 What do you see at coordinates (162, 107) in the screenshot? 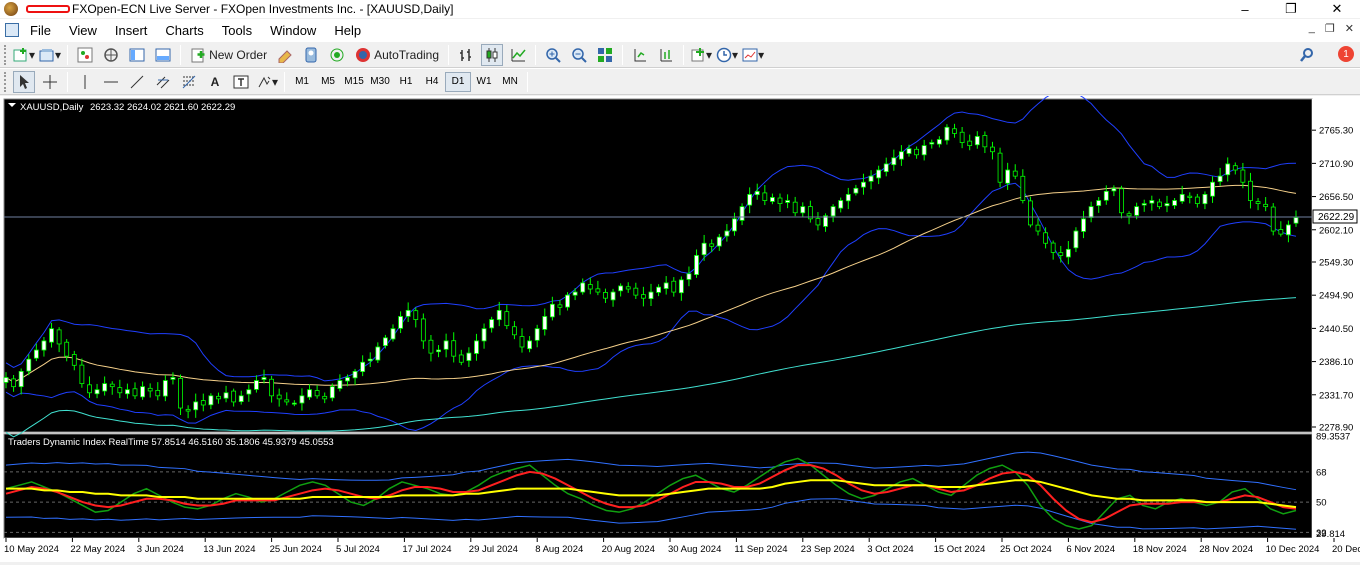
I see `chart-ohlc-label: 2623.32 2624.02 2621.60 2622.29` at bounding box center [162, 107].